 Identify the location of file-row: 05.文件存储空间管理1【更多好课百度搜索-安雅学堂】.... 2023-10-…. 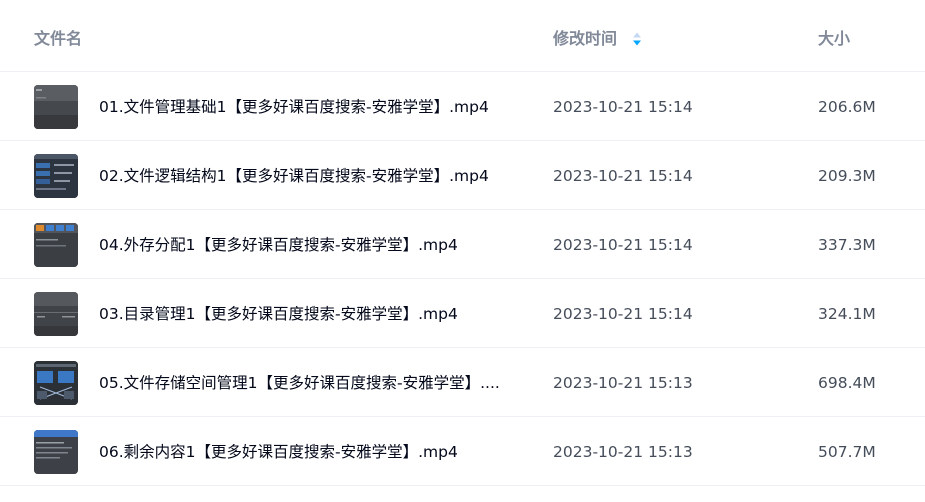
(462, 382).